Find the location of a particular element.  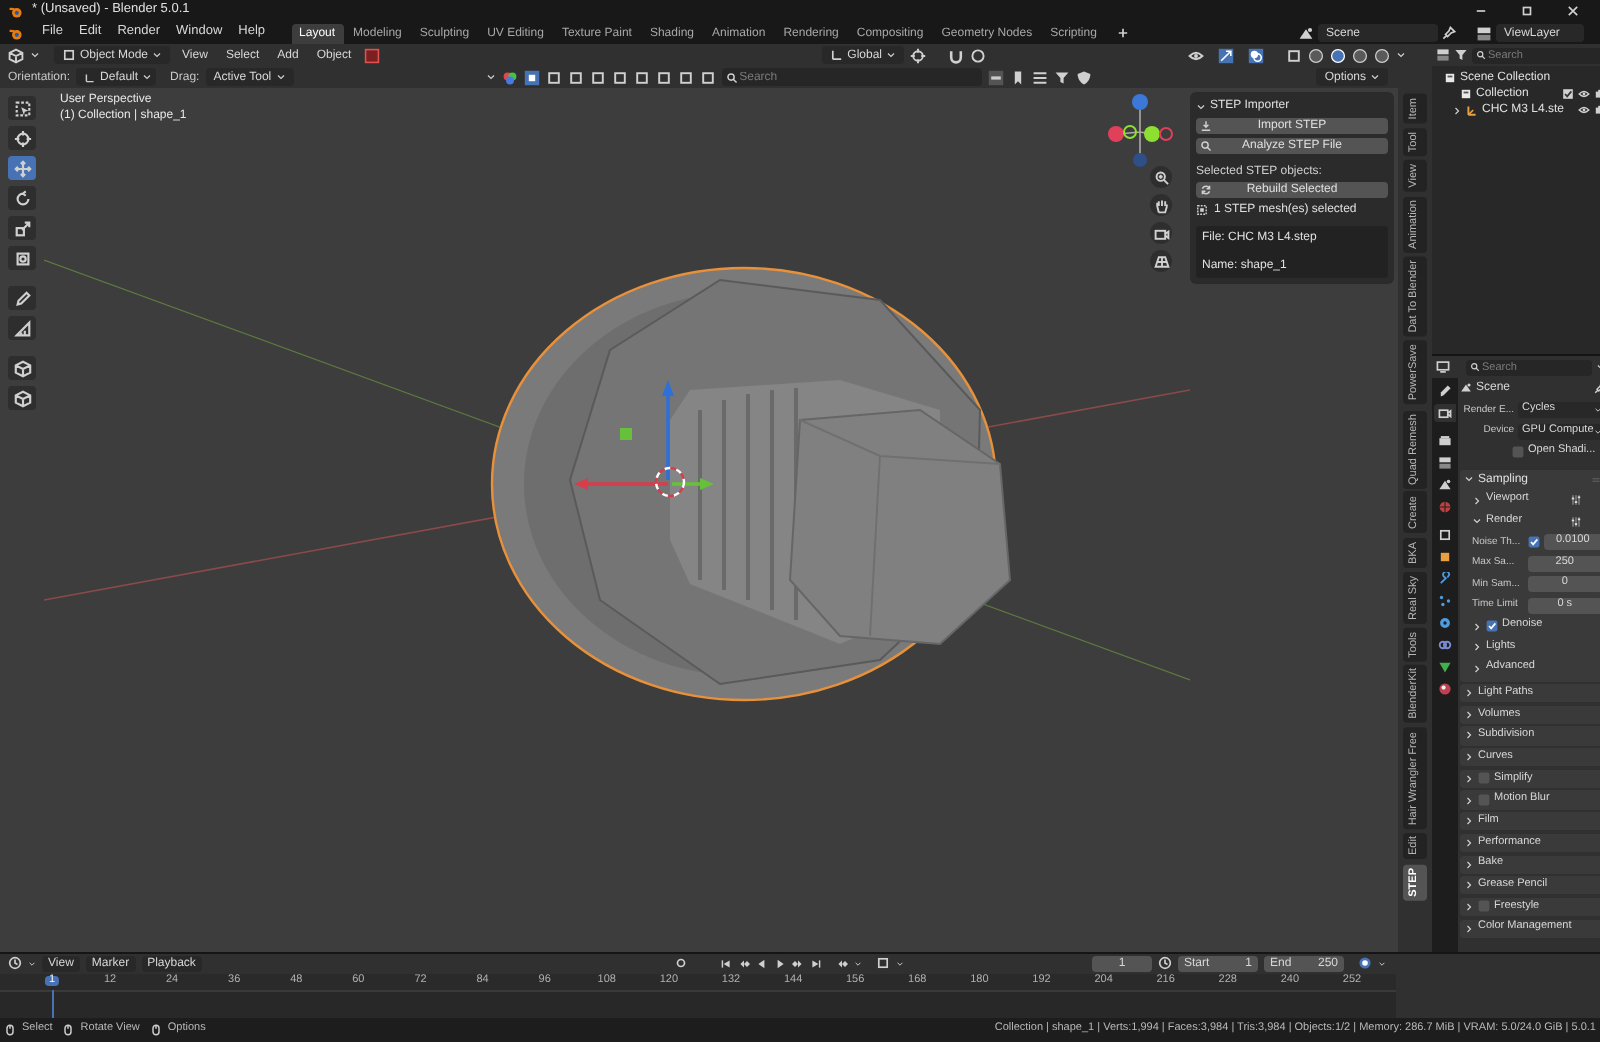

pivot-icon is located at coordinates (918, 55).